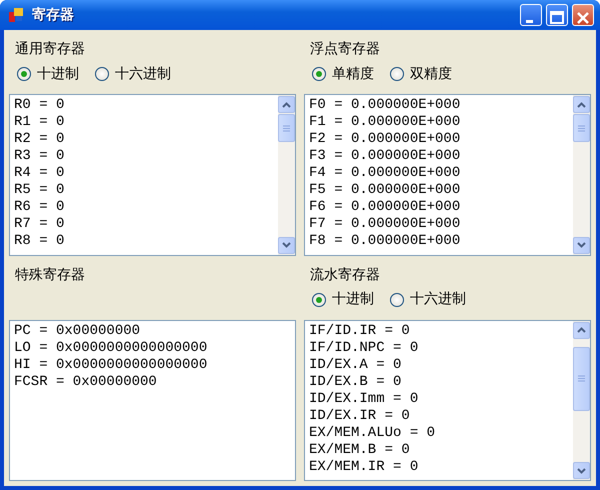  I want to click on group-title: 特殊寄存器, so click(50, 275).